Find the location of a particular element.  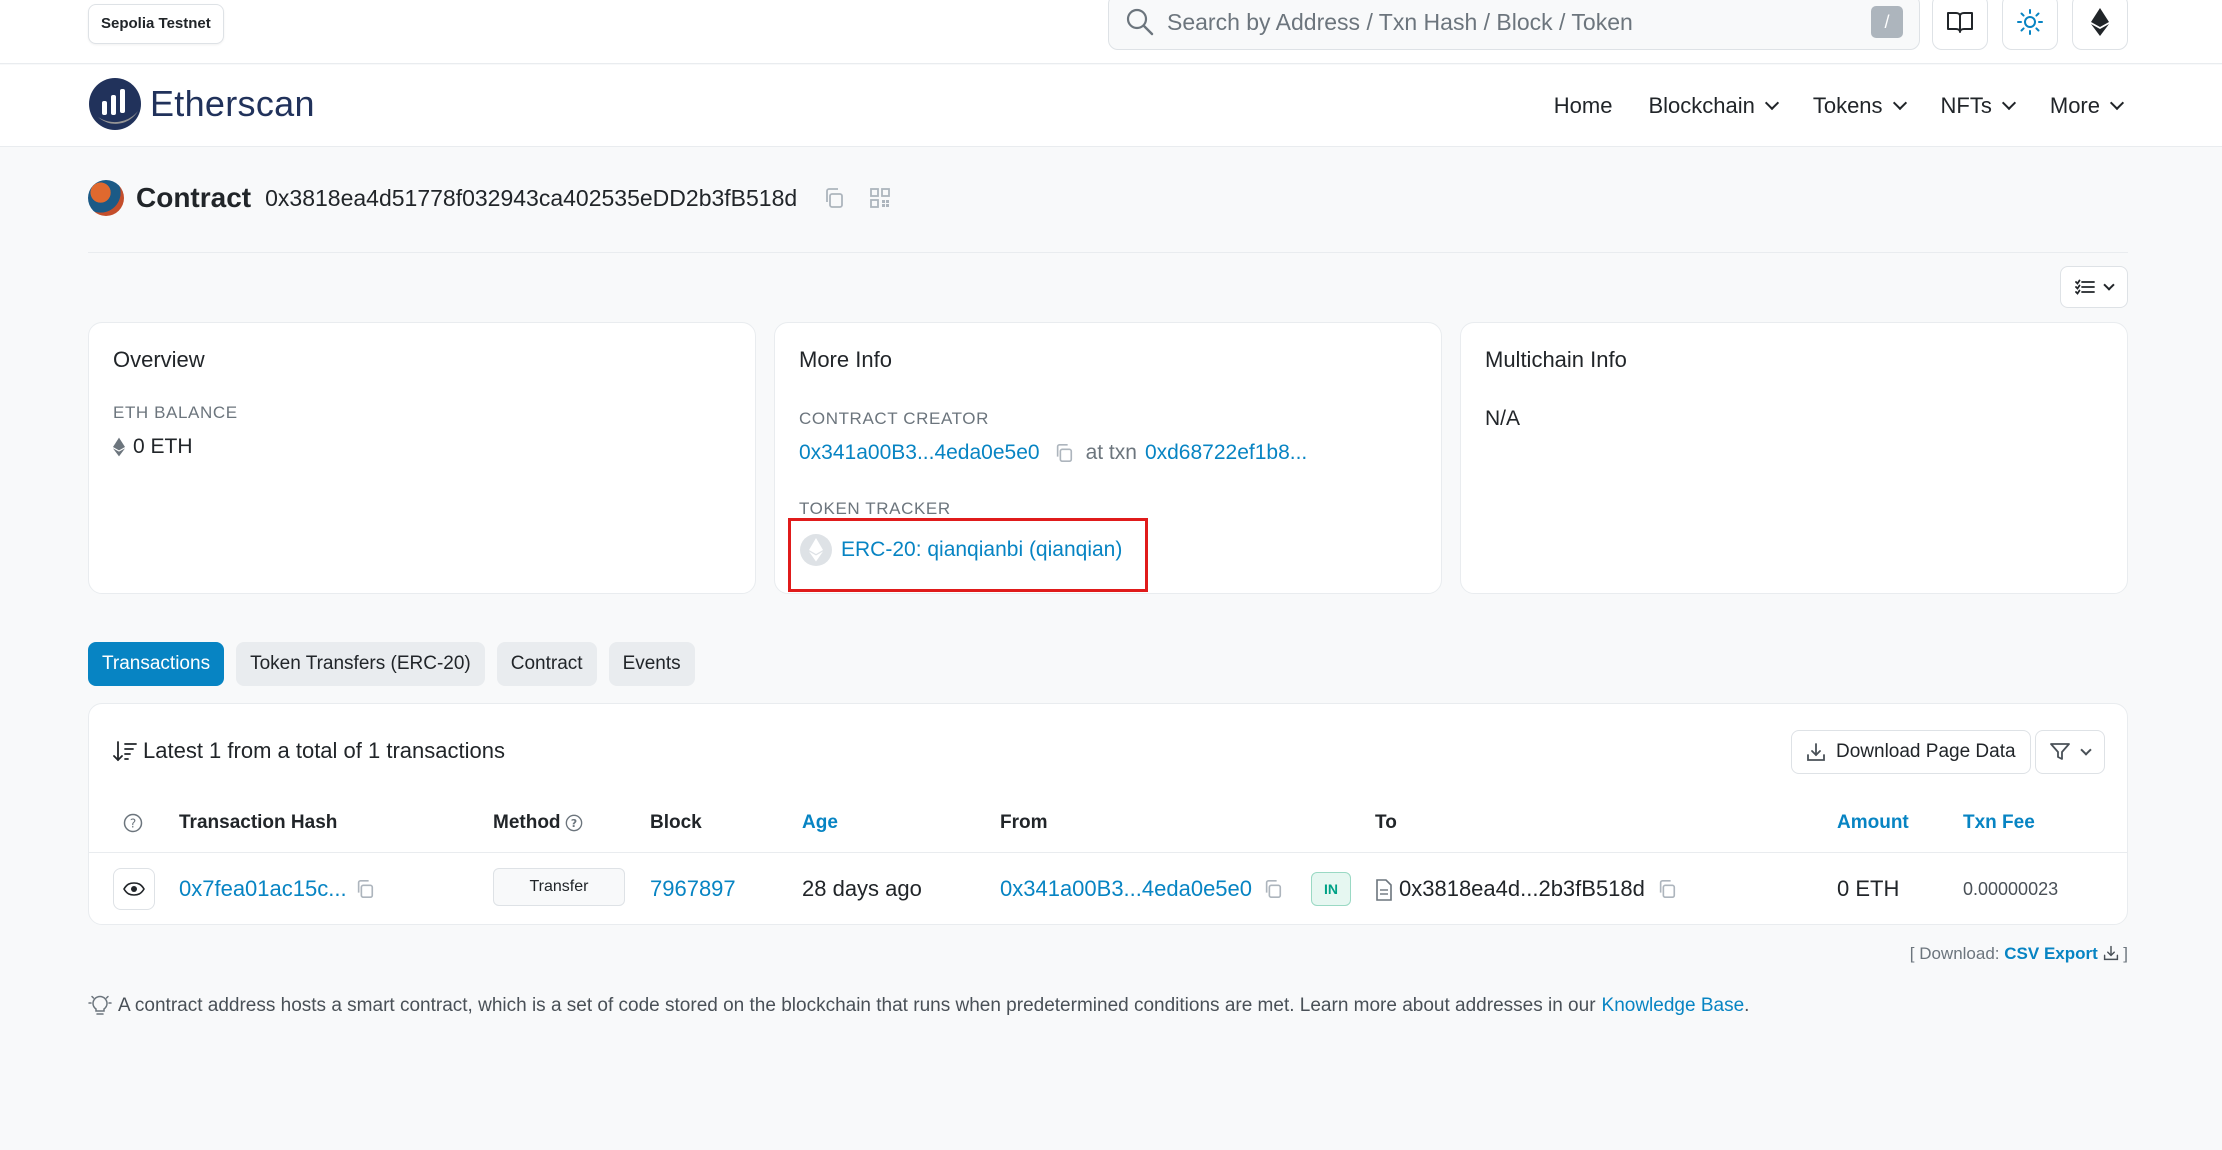

eth-balance-value: 0 ETH is located at coordinates (153, 447).